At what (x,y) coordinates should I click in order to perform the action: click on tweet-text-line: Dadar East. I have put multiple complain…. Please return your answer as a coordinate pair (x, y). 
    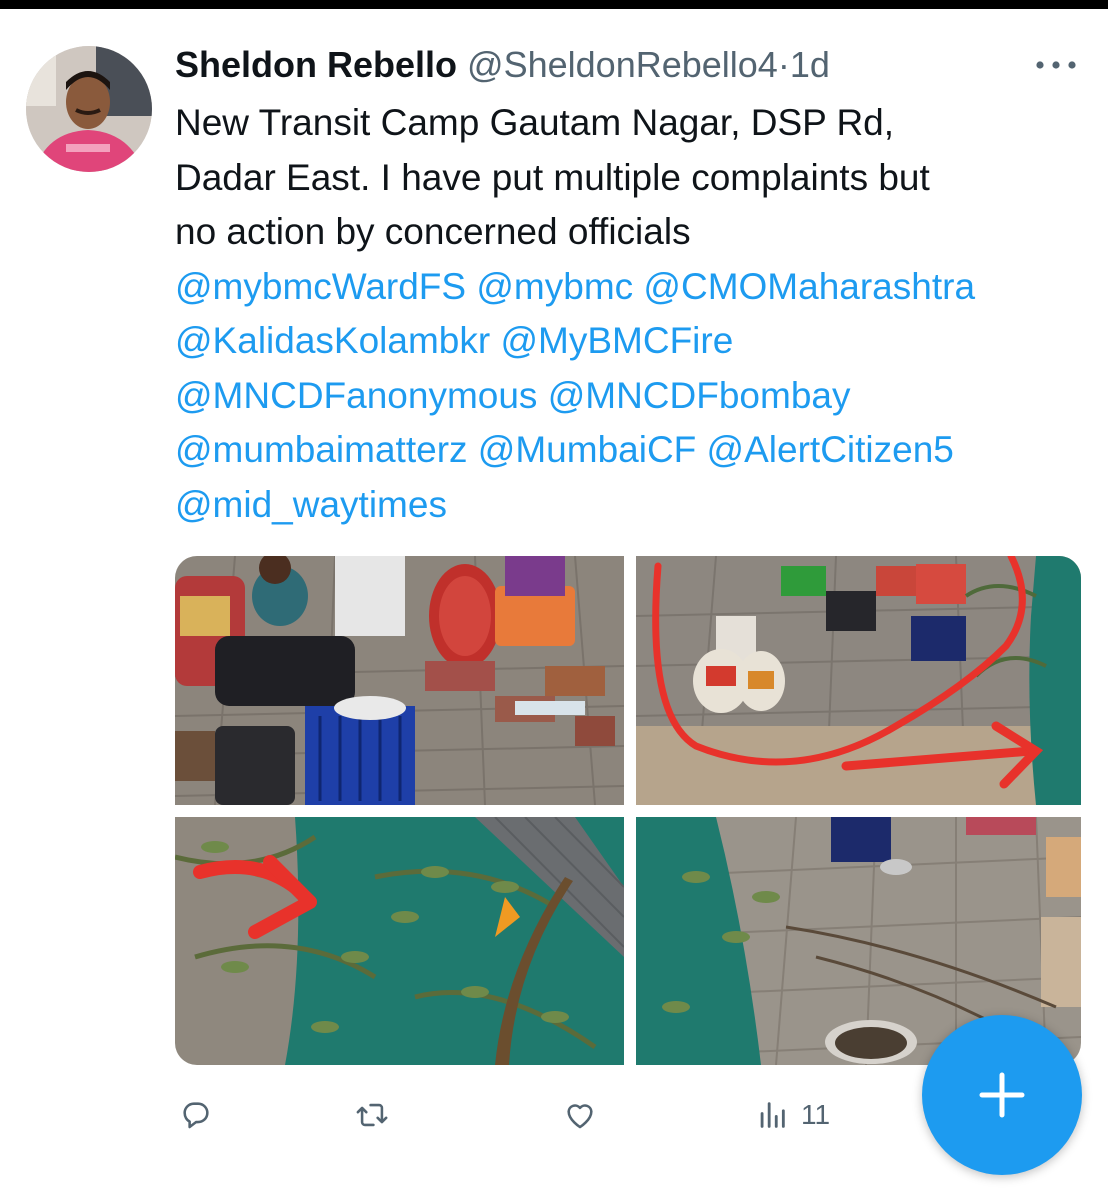
    Looking at the image, I should click on (552, 177).